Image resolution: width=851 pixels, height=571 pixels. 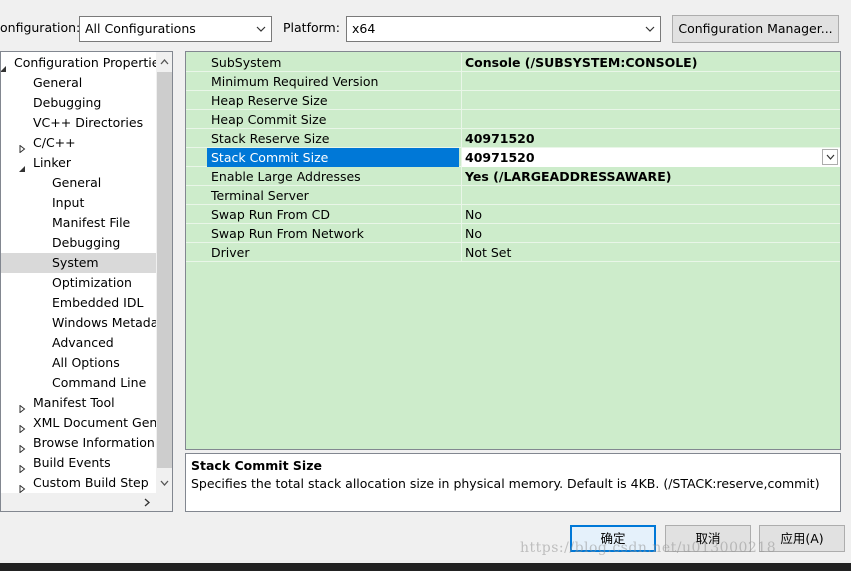 I want to click on property-row: Heap Reserve Size, so click(x=513, y=100).